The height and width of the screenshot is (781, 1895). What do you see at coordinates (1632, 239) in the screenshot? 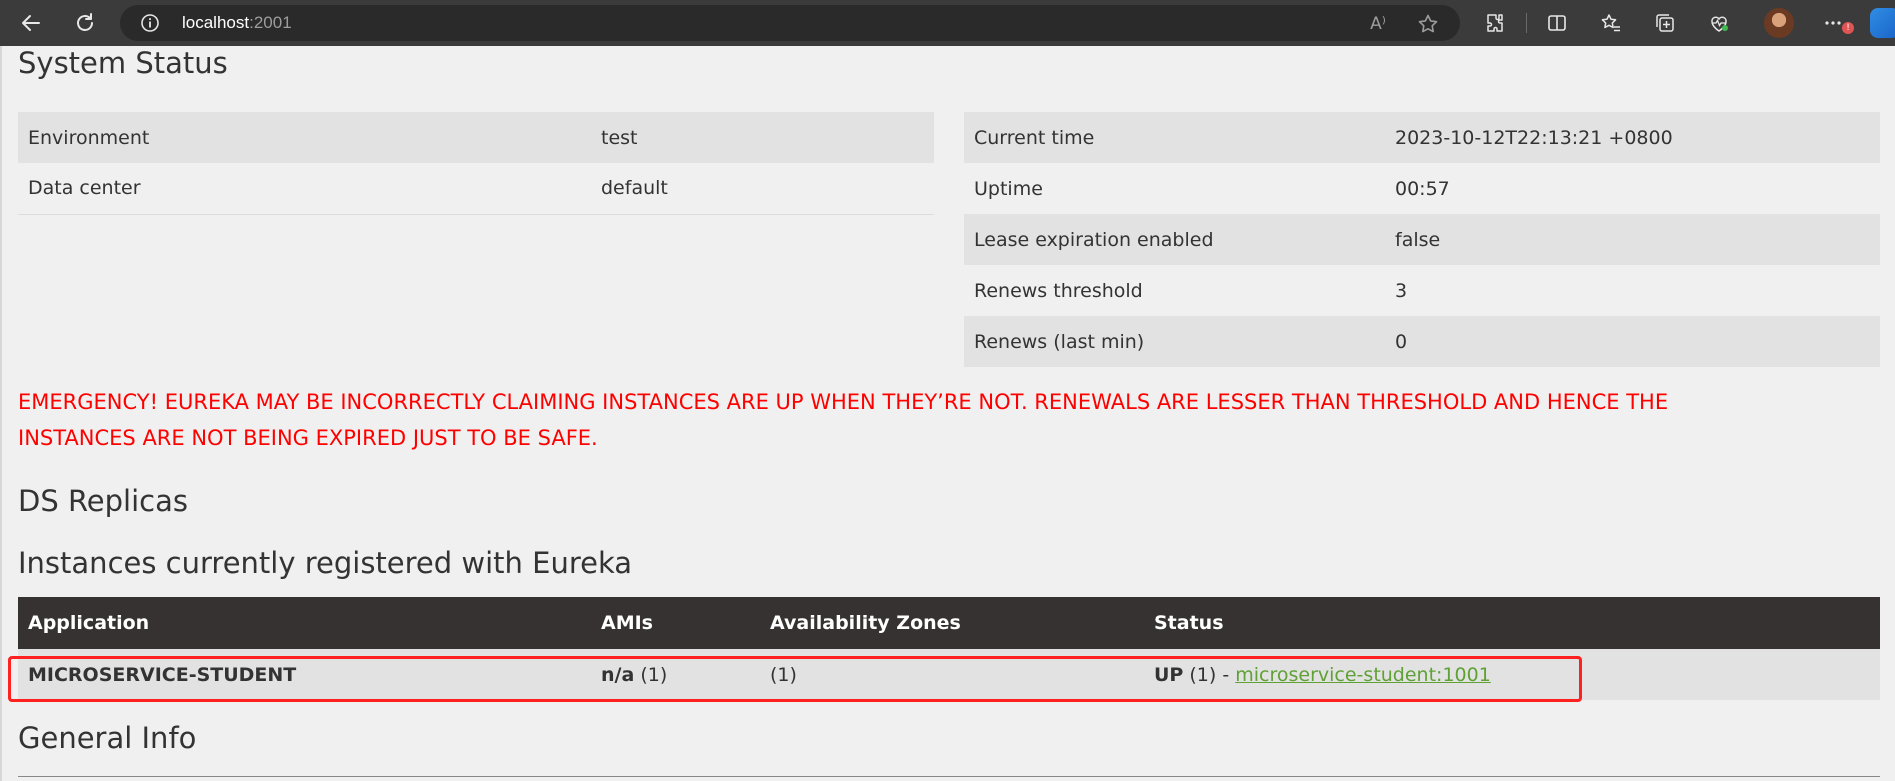
I see `lease-expiration-value: false` at bounding box center [1632, 239].